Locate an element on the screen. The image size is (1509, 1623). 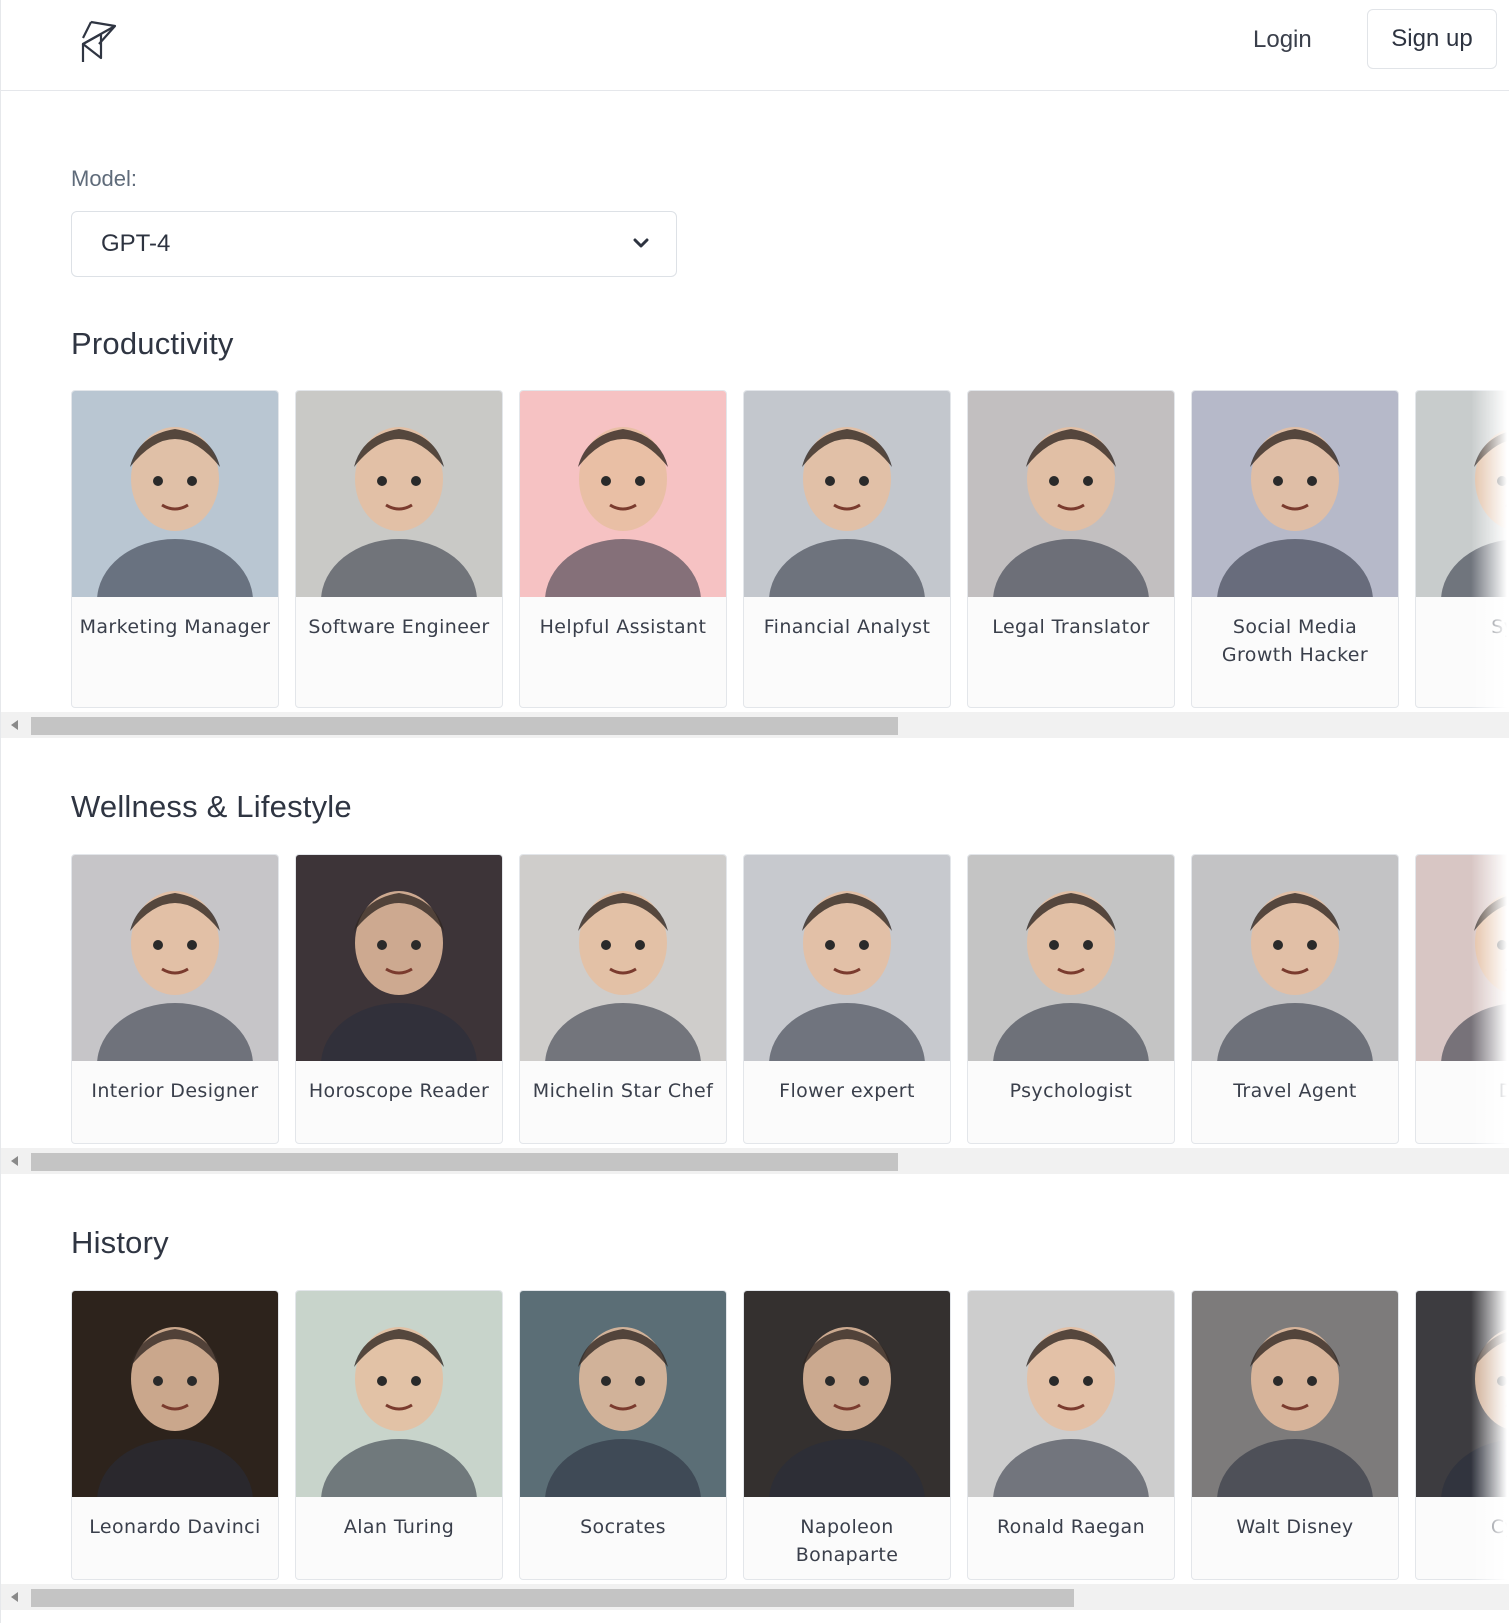
persona-card-label: Horoscope Reader is located at coordinates (399, 1091).